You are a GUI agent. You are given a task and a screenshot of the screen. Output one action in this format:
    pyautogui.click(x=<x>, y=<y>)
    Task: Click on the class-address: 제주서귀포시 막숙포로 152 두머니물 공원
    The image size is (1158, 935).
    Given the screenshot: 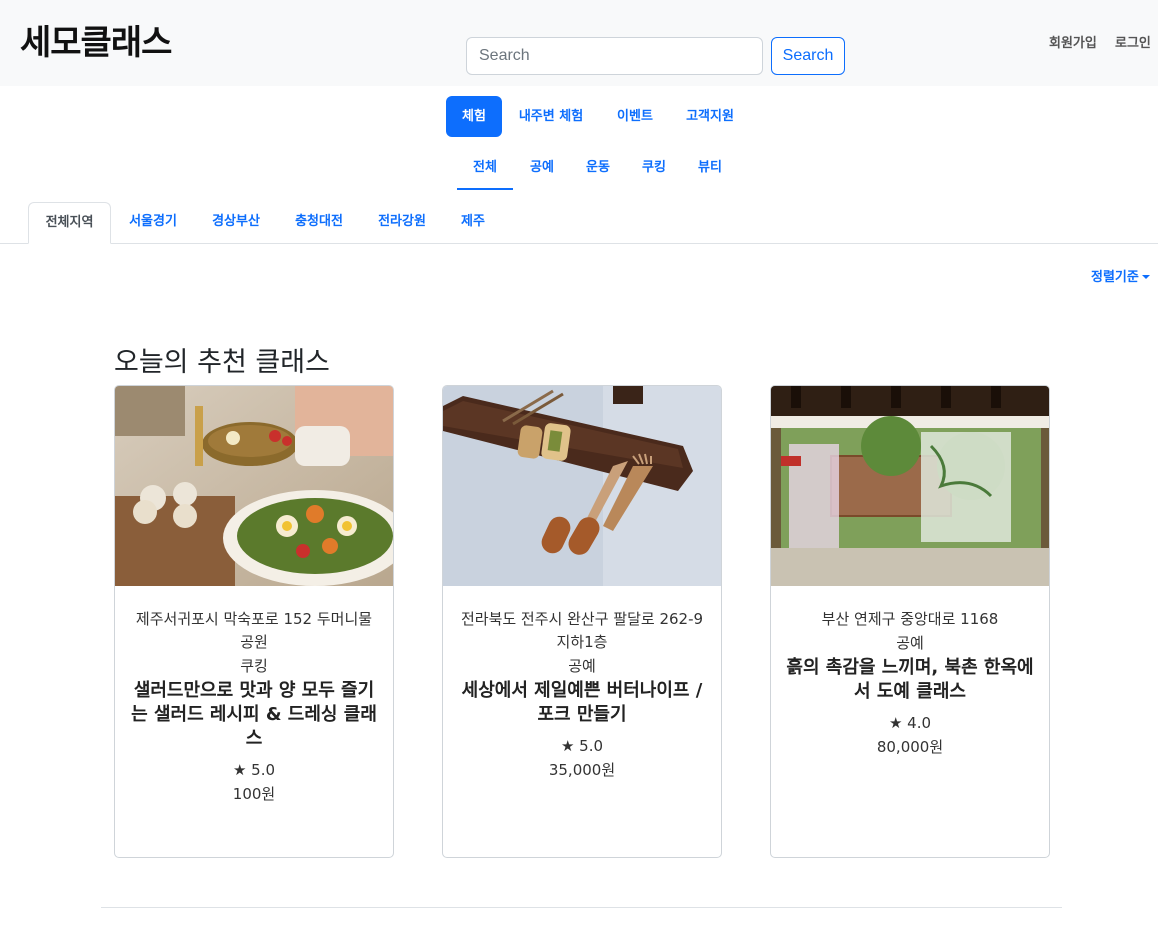 What is the action you would take?
    pyautogui.click(x=254, y=630)
    